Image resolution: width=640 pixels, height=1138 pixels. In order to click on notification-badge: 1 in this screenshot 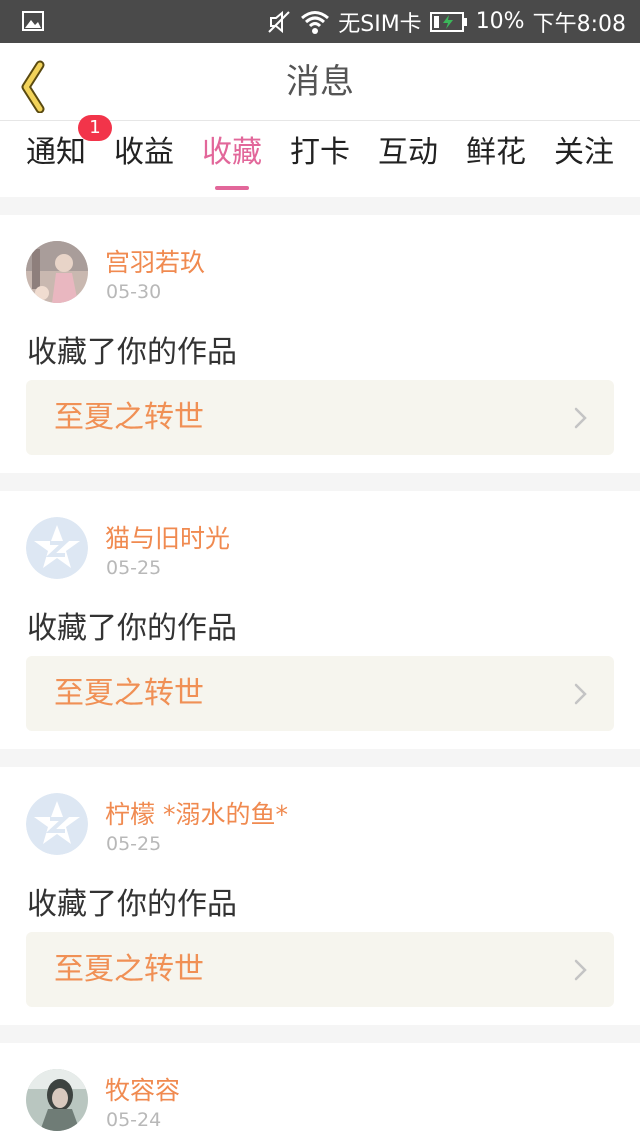, I will do `click(95, 128)`.